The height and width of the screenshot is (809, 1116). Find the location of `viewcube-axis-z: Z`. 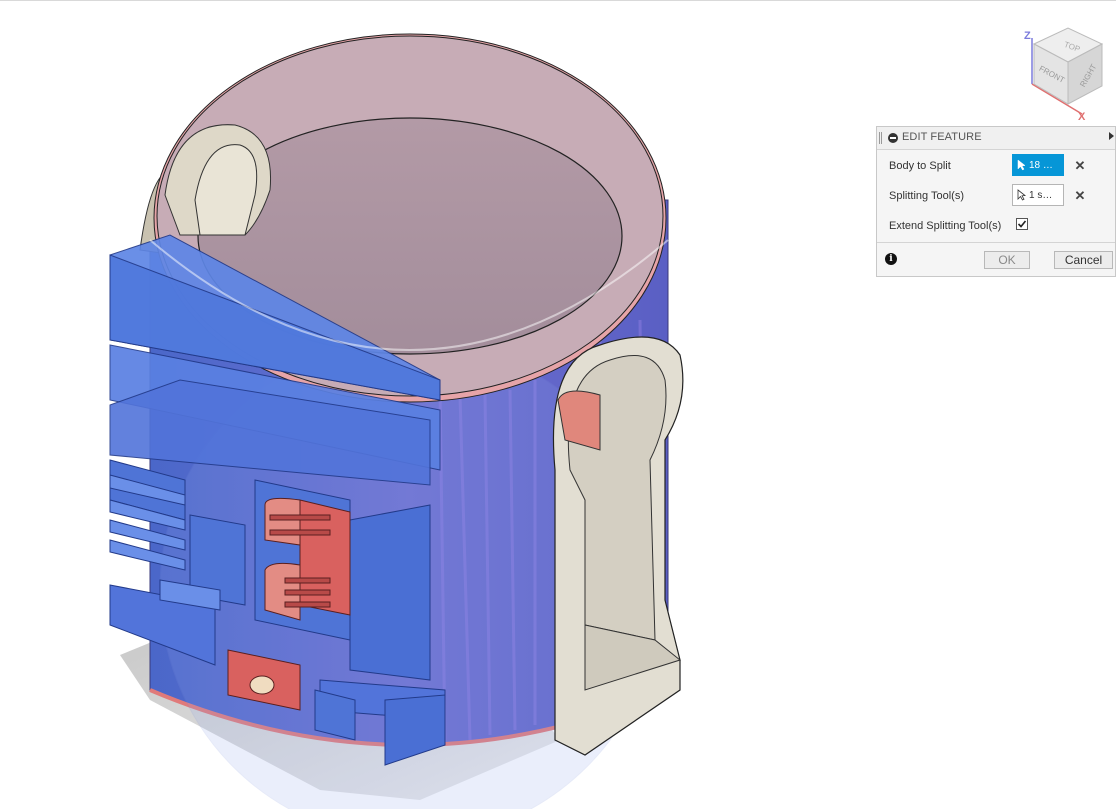

viewcube-axis-z: Z is located at coordinates (1028, 57).